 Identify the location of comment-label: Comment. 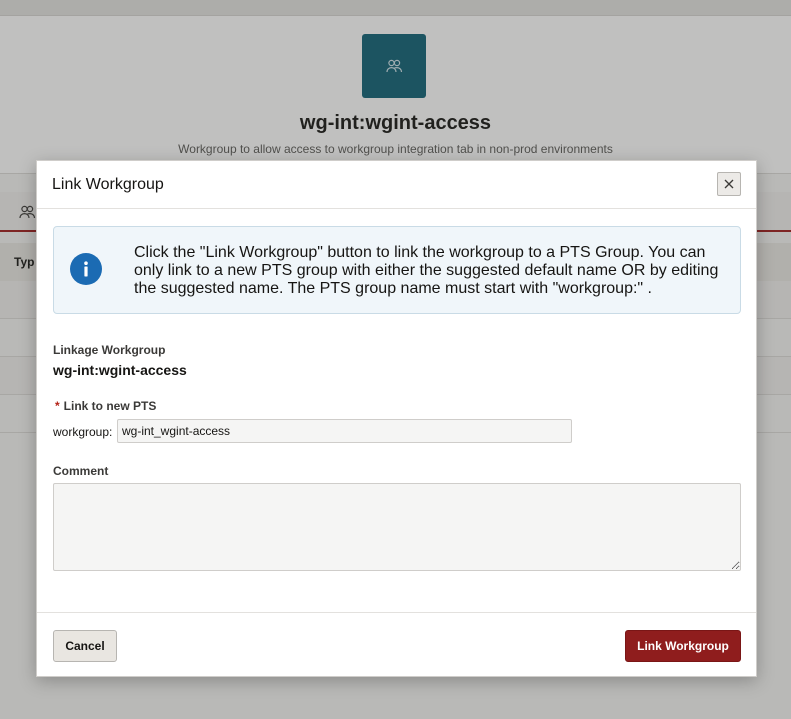
(81, 471).